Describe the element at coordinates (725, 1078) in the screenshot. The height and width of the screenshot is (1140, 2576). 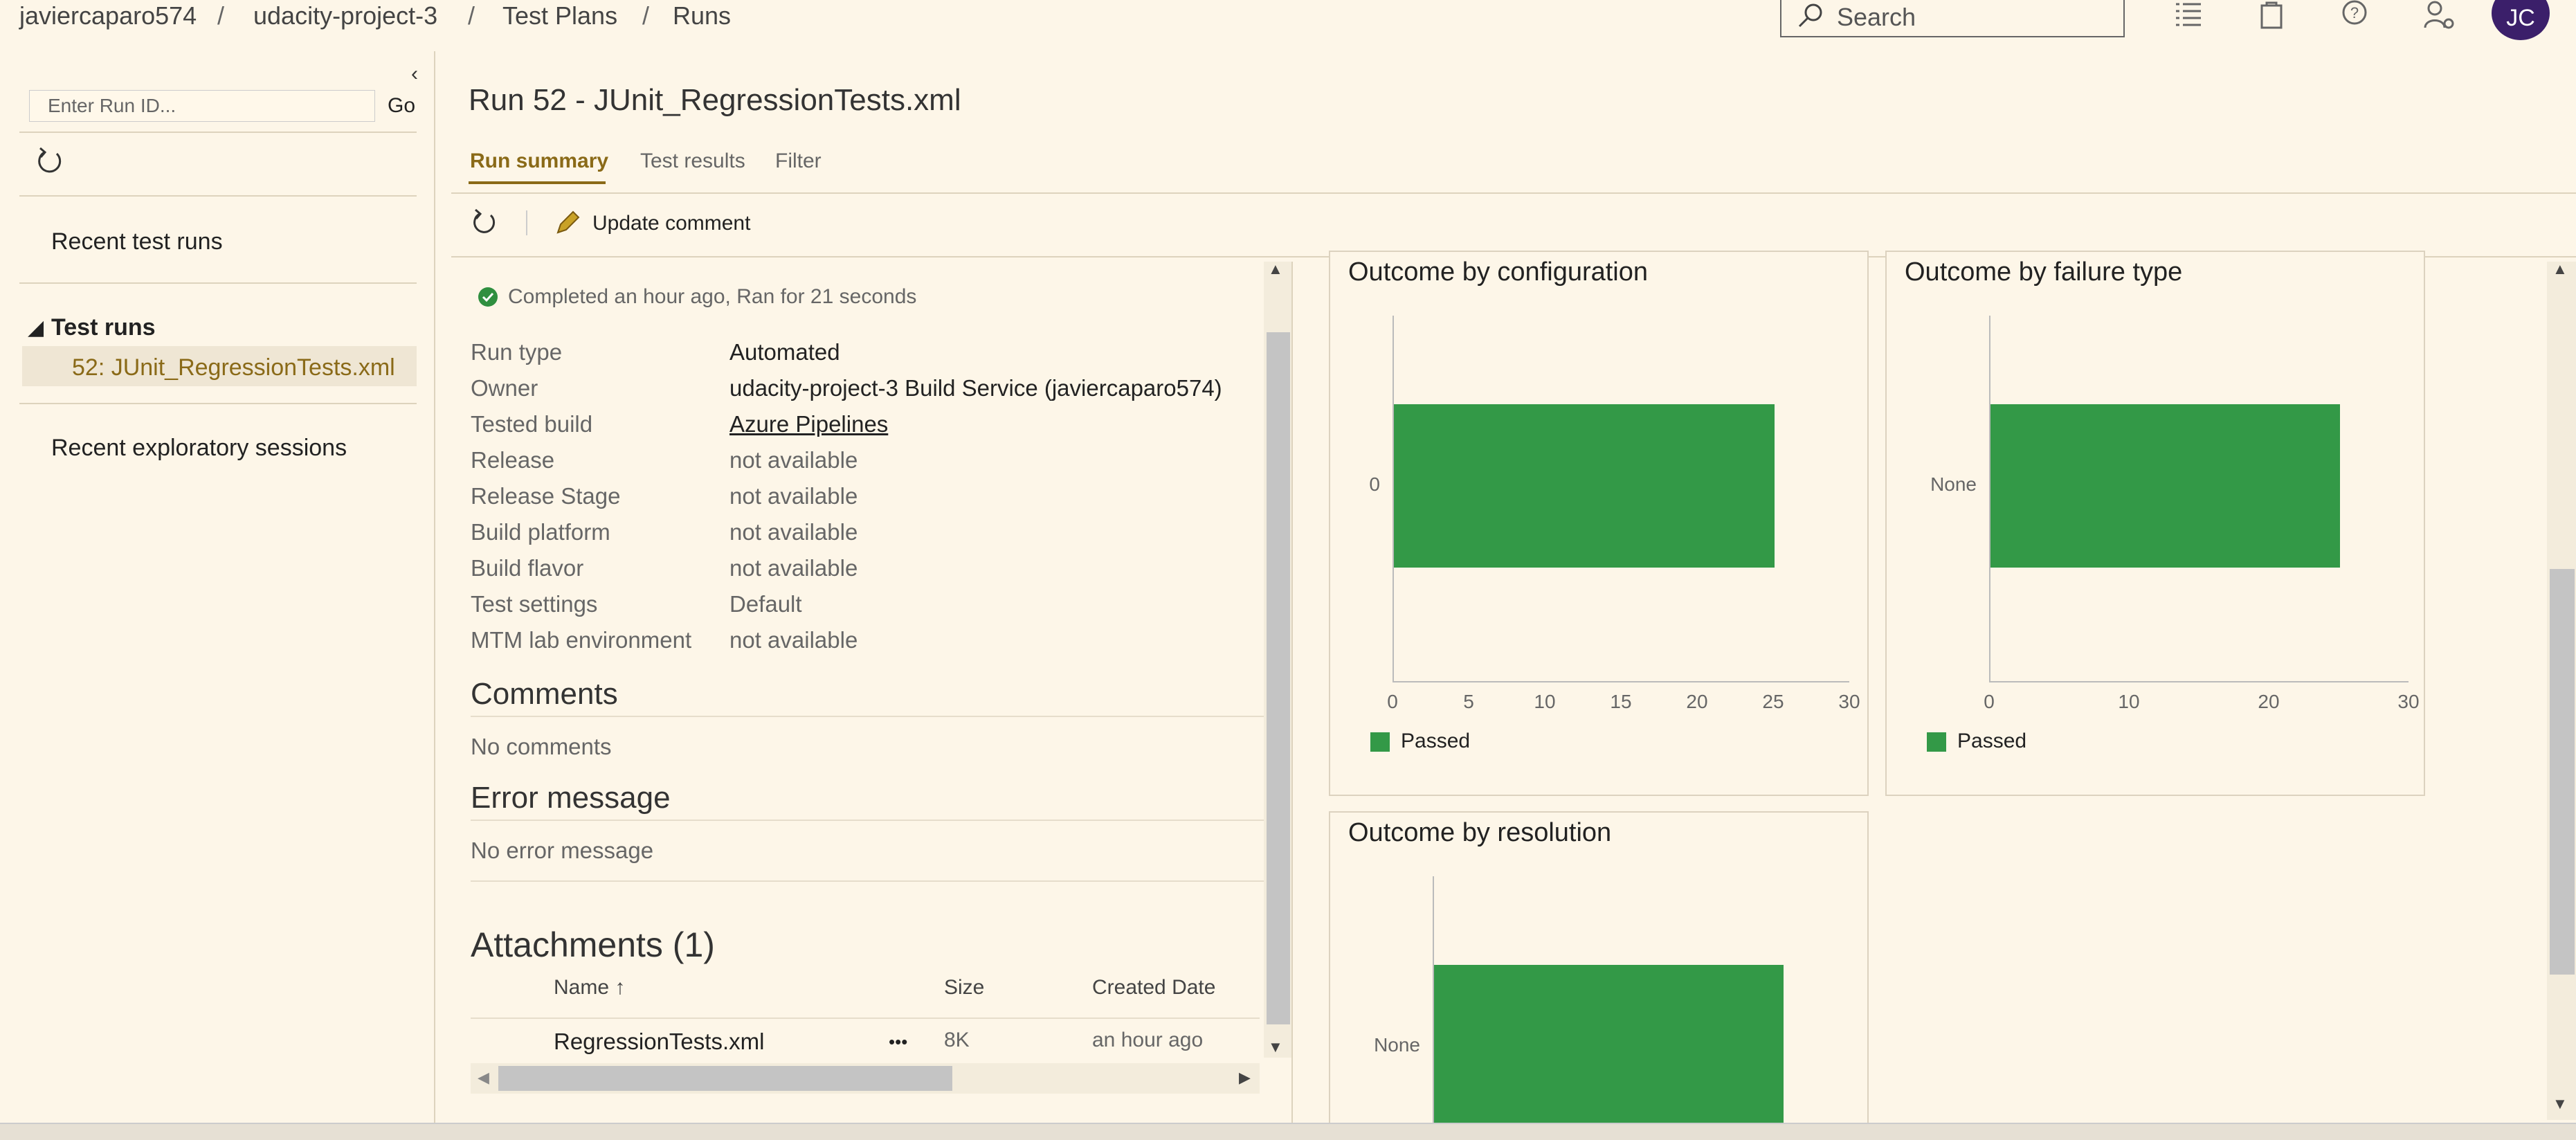
I see `attachments-scroll-thumb` at that location.